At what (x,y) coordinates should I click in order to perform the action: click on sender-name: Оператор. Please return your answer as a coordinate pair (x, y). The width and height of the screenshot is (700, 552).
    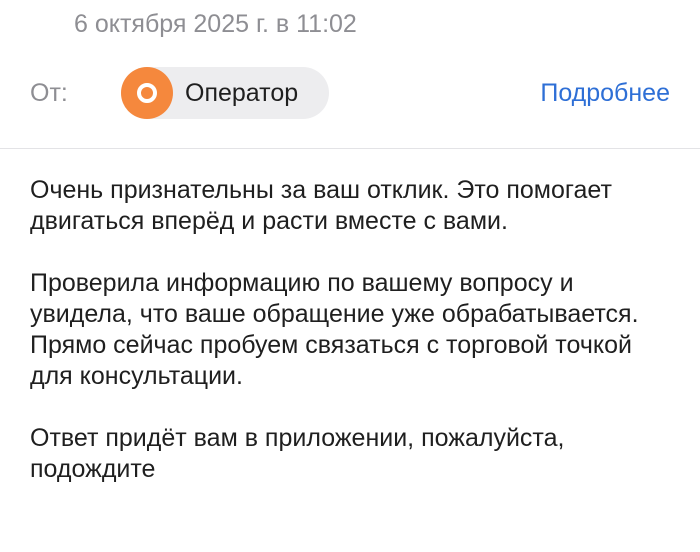
    Looking at the image, I should click on (242, 93).